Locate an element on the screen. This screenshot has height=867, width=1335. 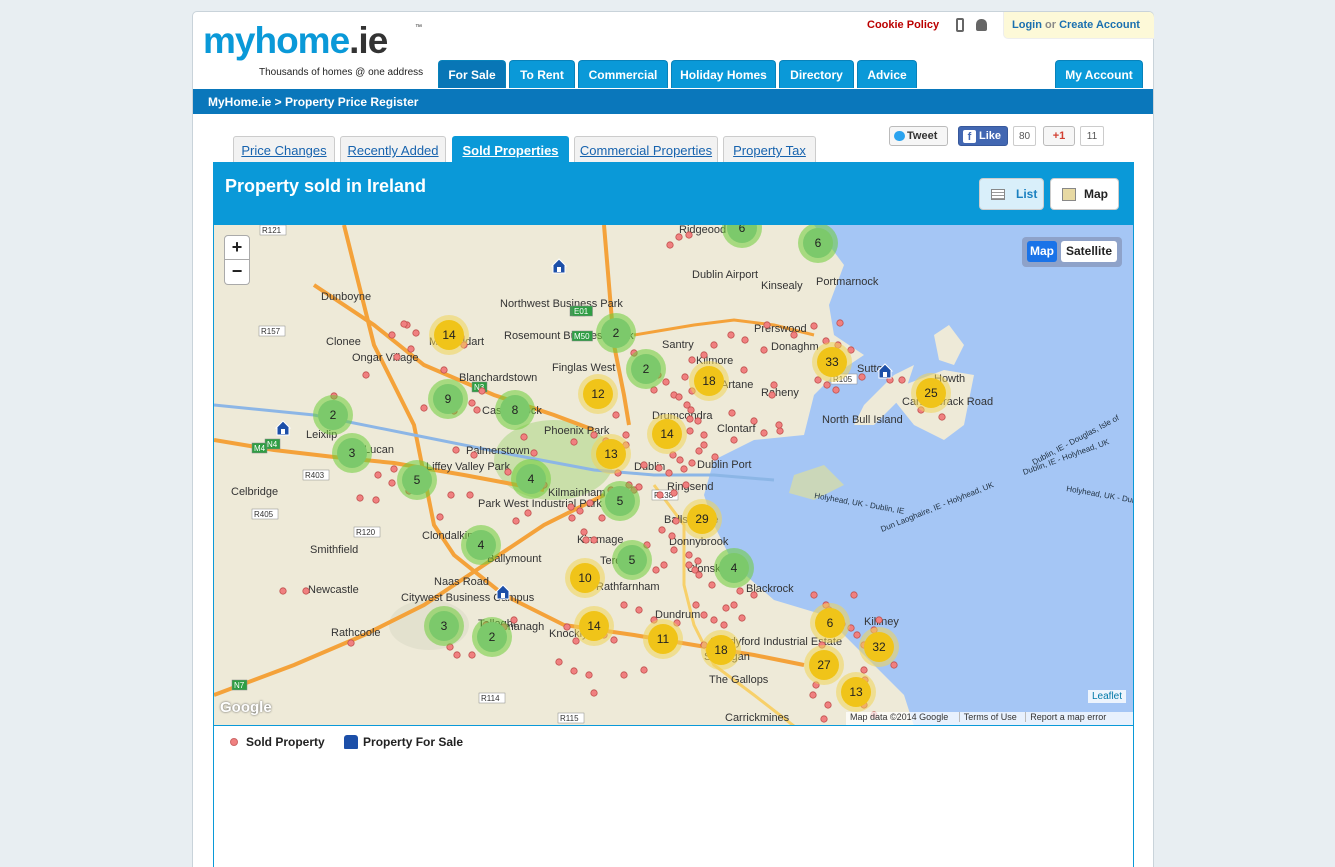
zoom-in-button: + is located at coordinates (237, 247).